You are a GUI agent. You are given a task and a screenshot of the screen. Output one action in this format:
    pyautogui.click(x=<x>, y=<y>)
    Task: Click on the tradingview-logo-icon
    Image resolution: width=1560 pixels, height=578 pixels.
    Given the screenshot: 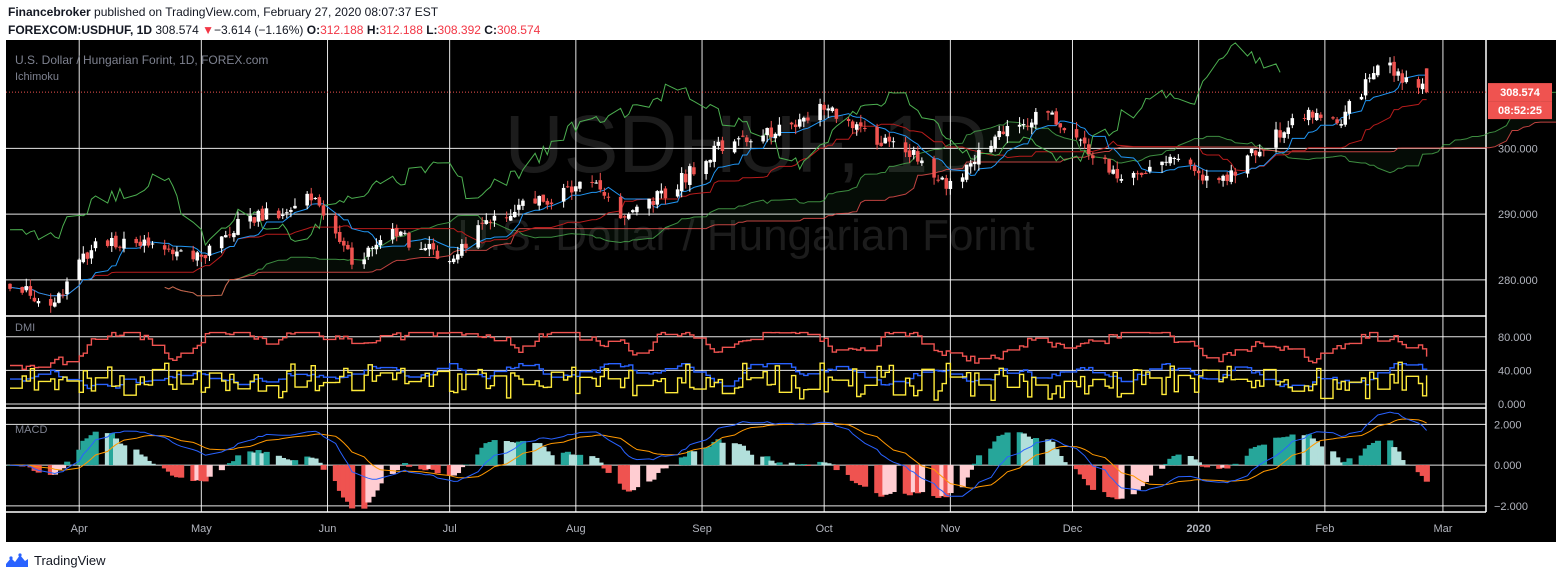 What is the action you would take?
    pyautogui.click(x=17, y=560)
    